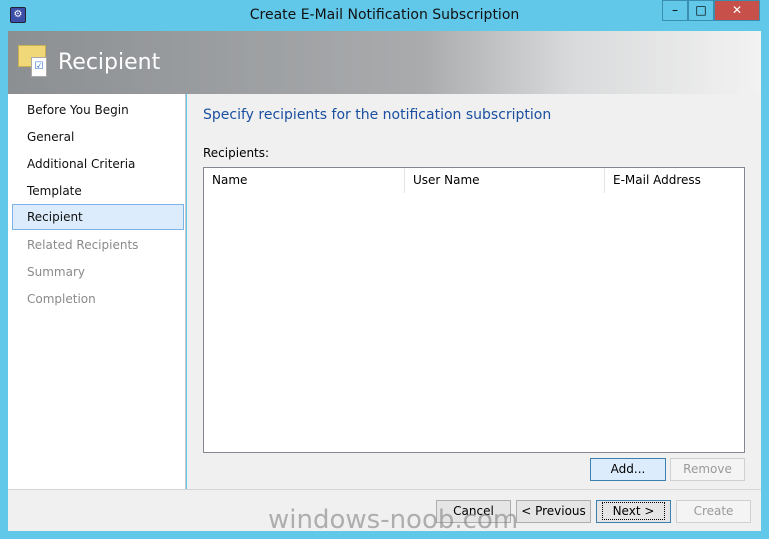  I want to click on previous-button: < Previous, so click(553, 511).